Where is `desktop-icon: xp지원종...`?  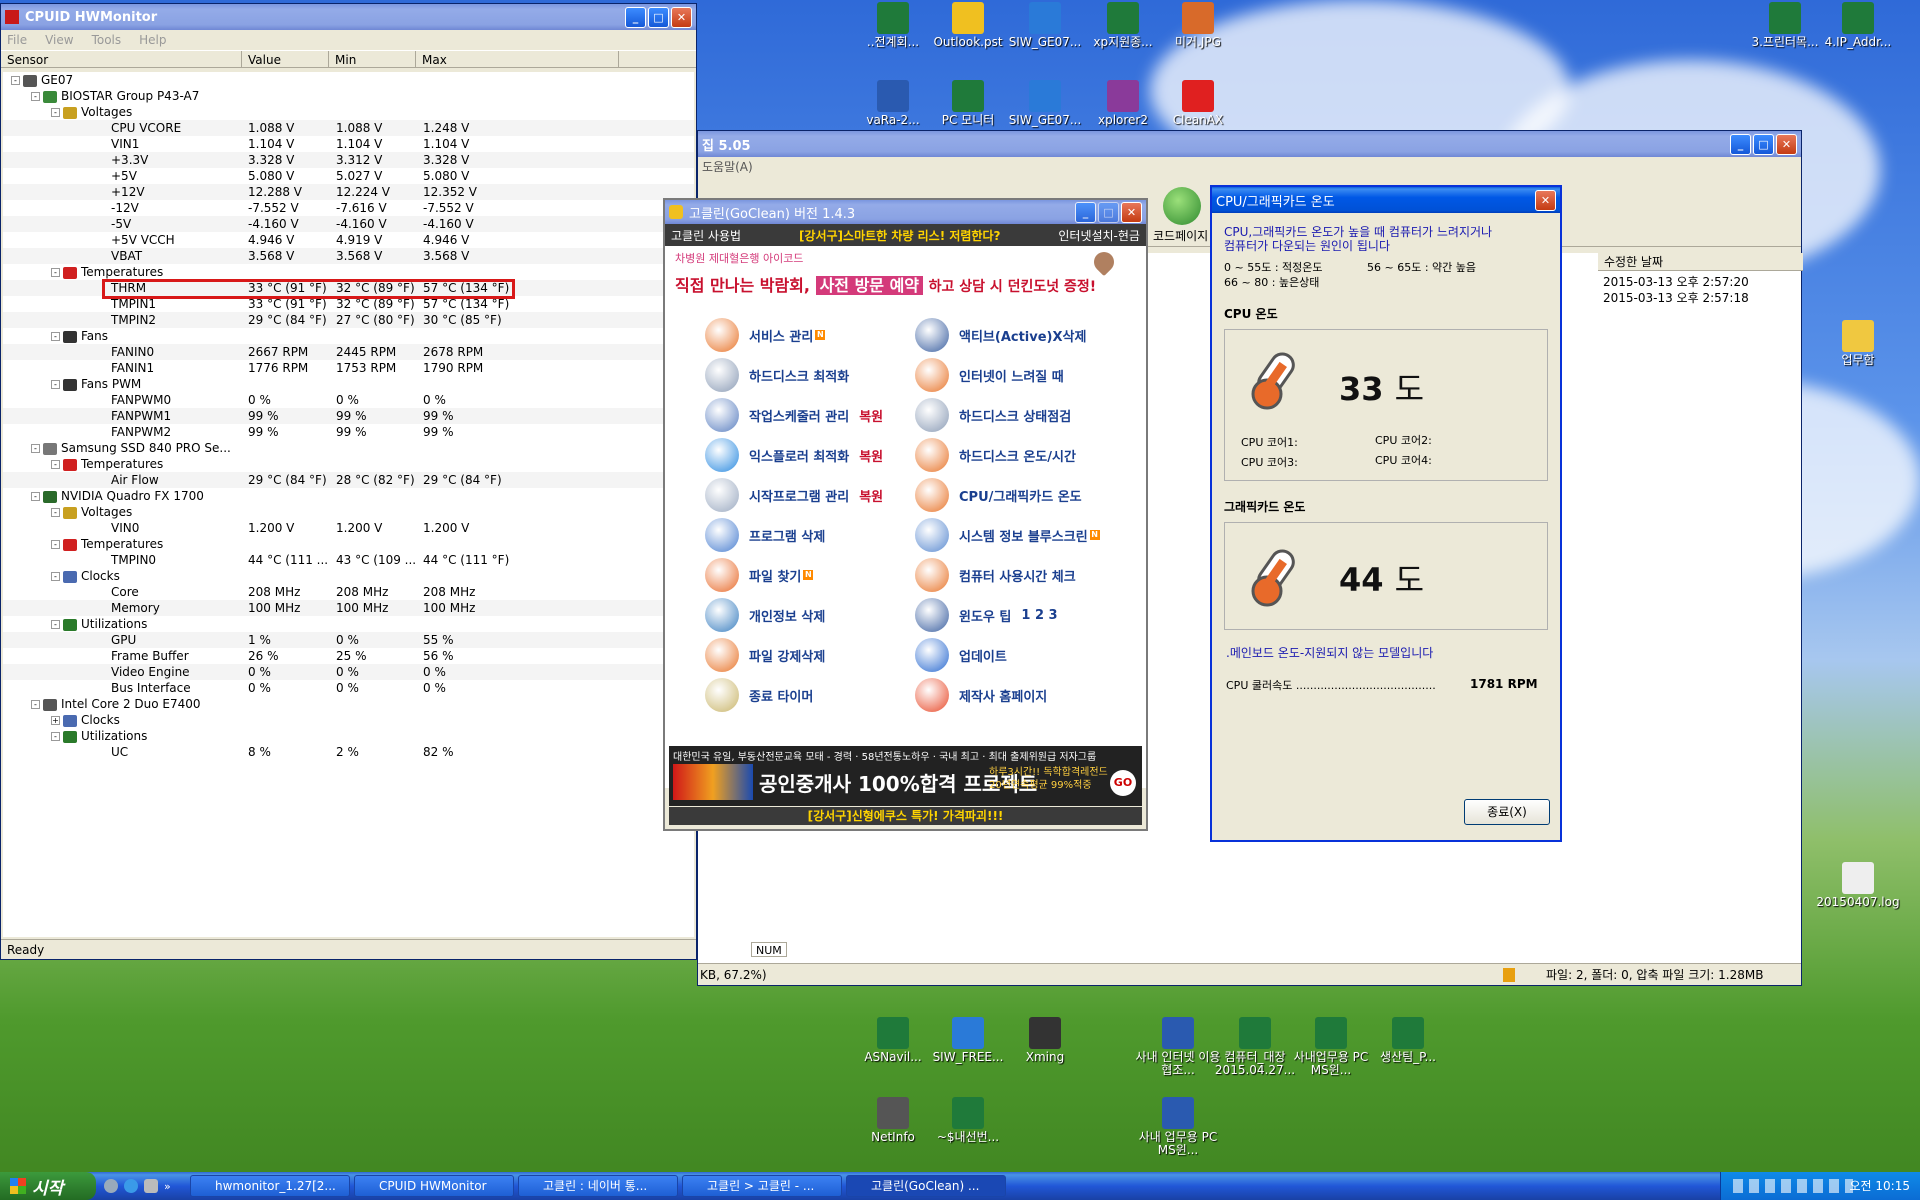
desktop-icon: xp지원종... is located at coordinates (1123, 25).